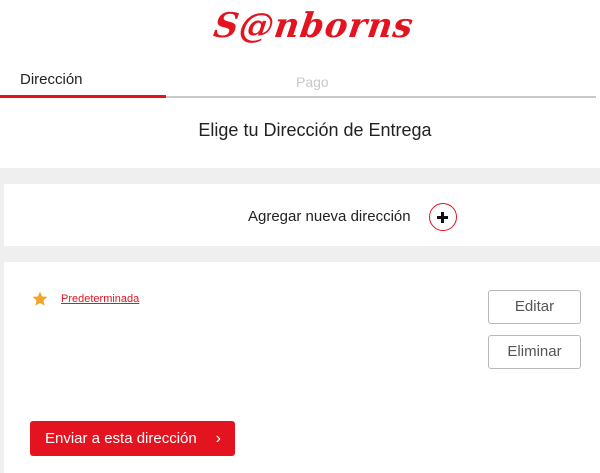 This screenshot has width=600, height=473. What do you see at coordinates (534, 352) in the screenshot?
I see `delete-button: Eliminar` at bounding box center [534, 352].